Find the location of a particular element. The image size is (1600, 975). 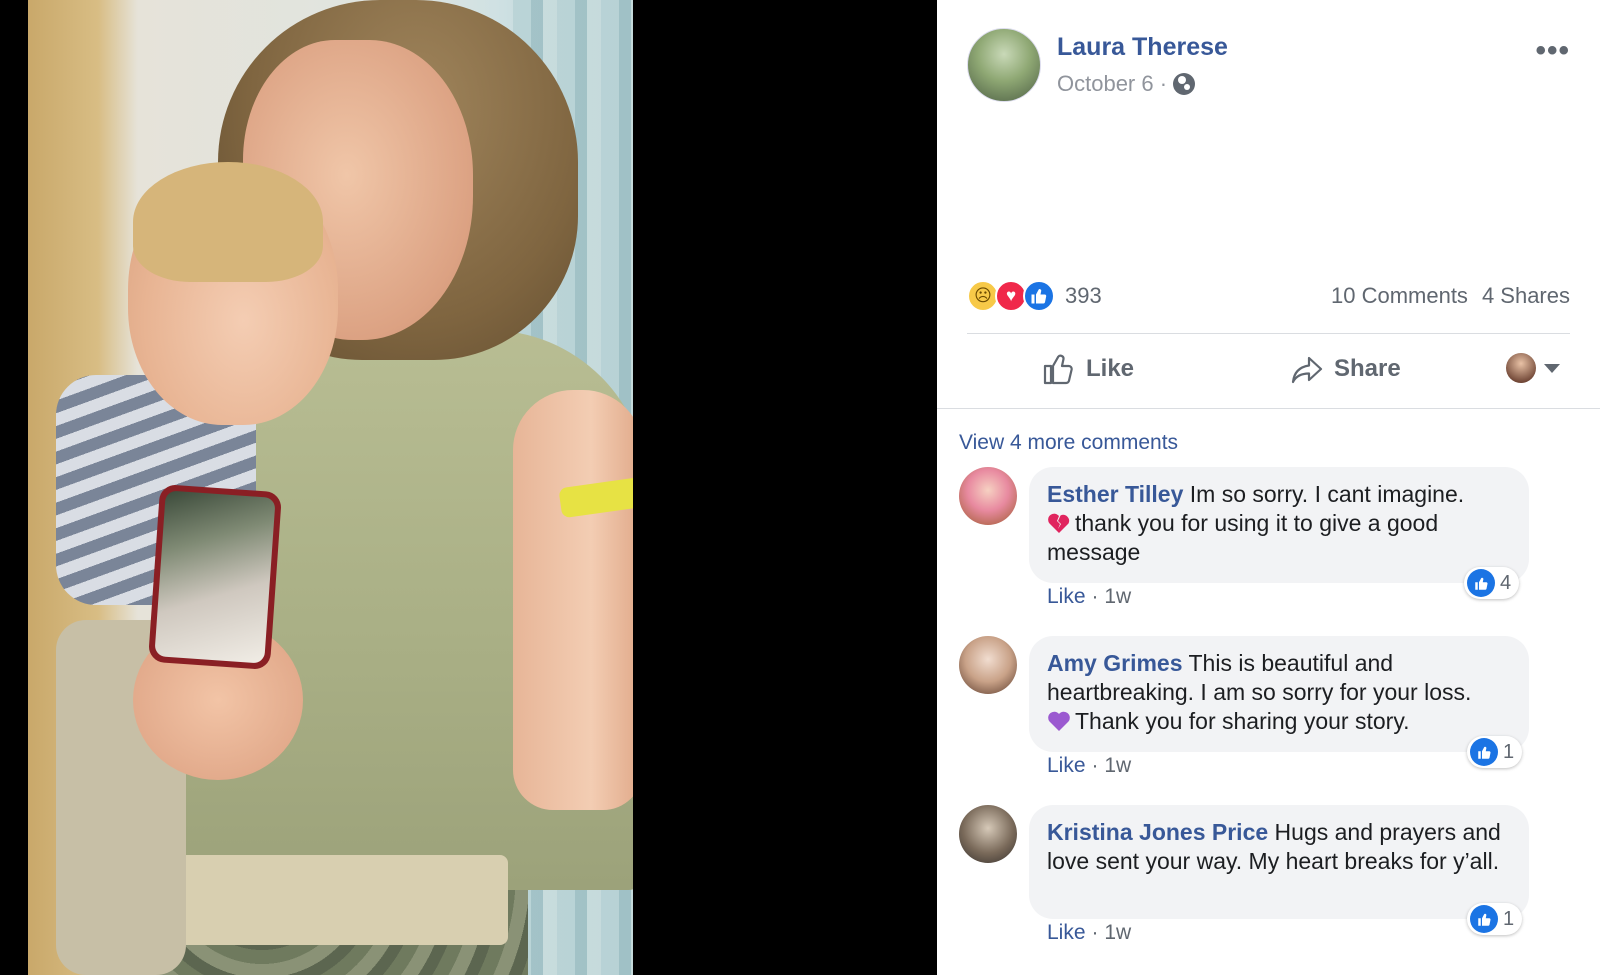

author-avatar is located at coordinates (1004, 65).